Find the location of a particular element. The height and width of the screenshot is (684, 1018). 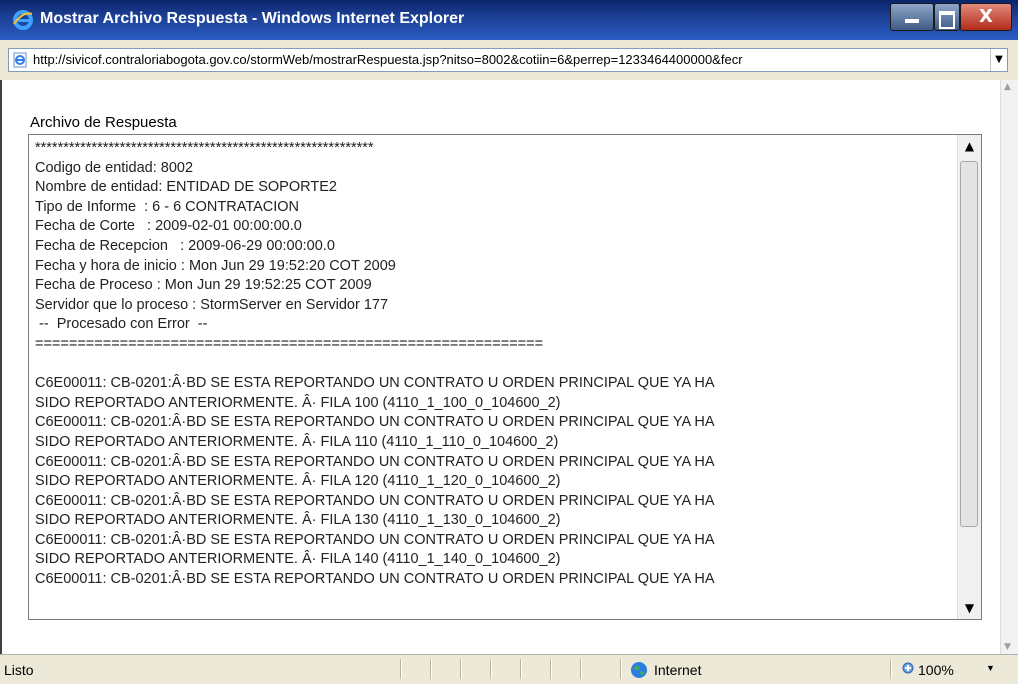

text-line: Tipo de Informe : 6 - 6 CONTRATACION is located at coordinates (167, 206).